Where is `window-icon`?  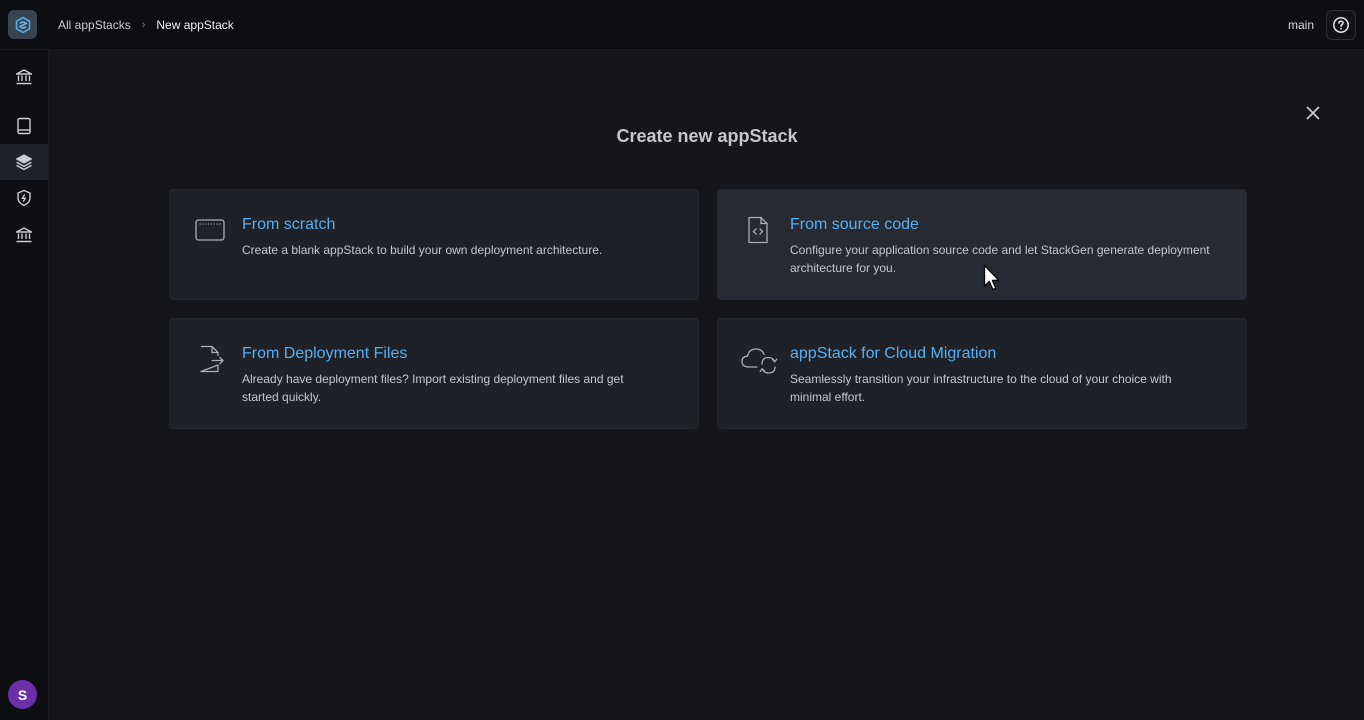 window-icon is located at coordinates (210, 230).